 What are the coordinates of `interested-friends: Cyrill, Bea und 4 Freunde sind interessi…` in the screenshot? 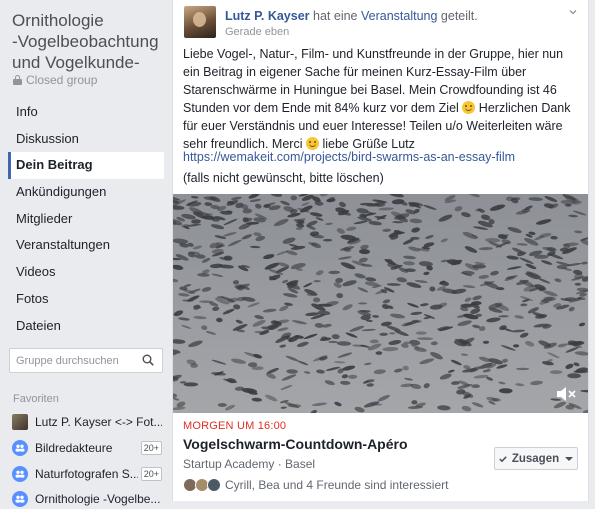 It's located at (315, 485).